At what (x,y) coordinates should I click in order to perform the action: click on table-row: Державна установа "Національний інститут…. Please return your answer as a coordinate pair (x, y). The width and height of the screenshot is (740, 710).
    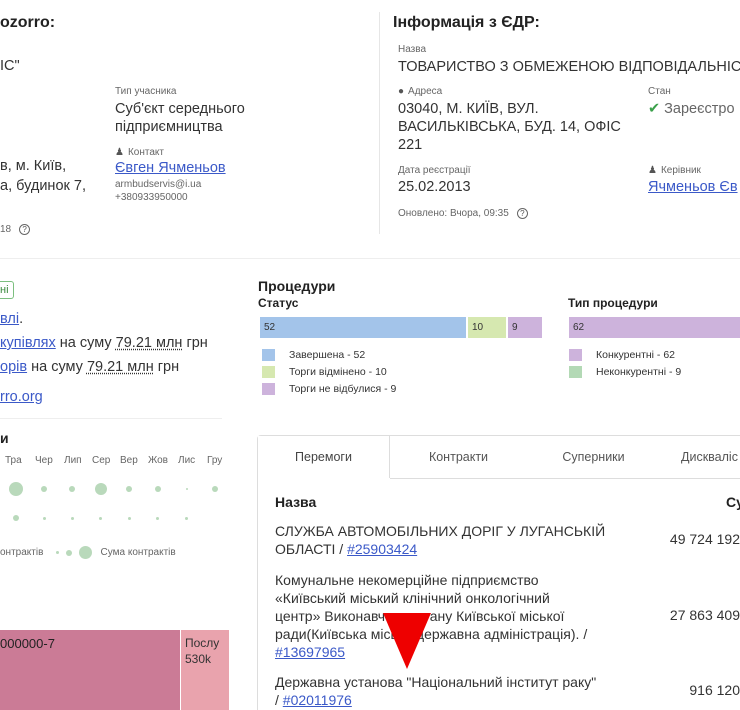
    Looking at the image, I should click on (460, 691).